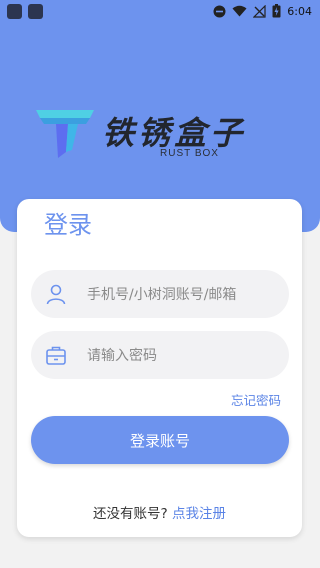 This screenshot has width=320, height=568. What do you see at coordinates (160, 440) in the screenshot?
I see `login-button: 登录账号` at bounding box center [160, 440].